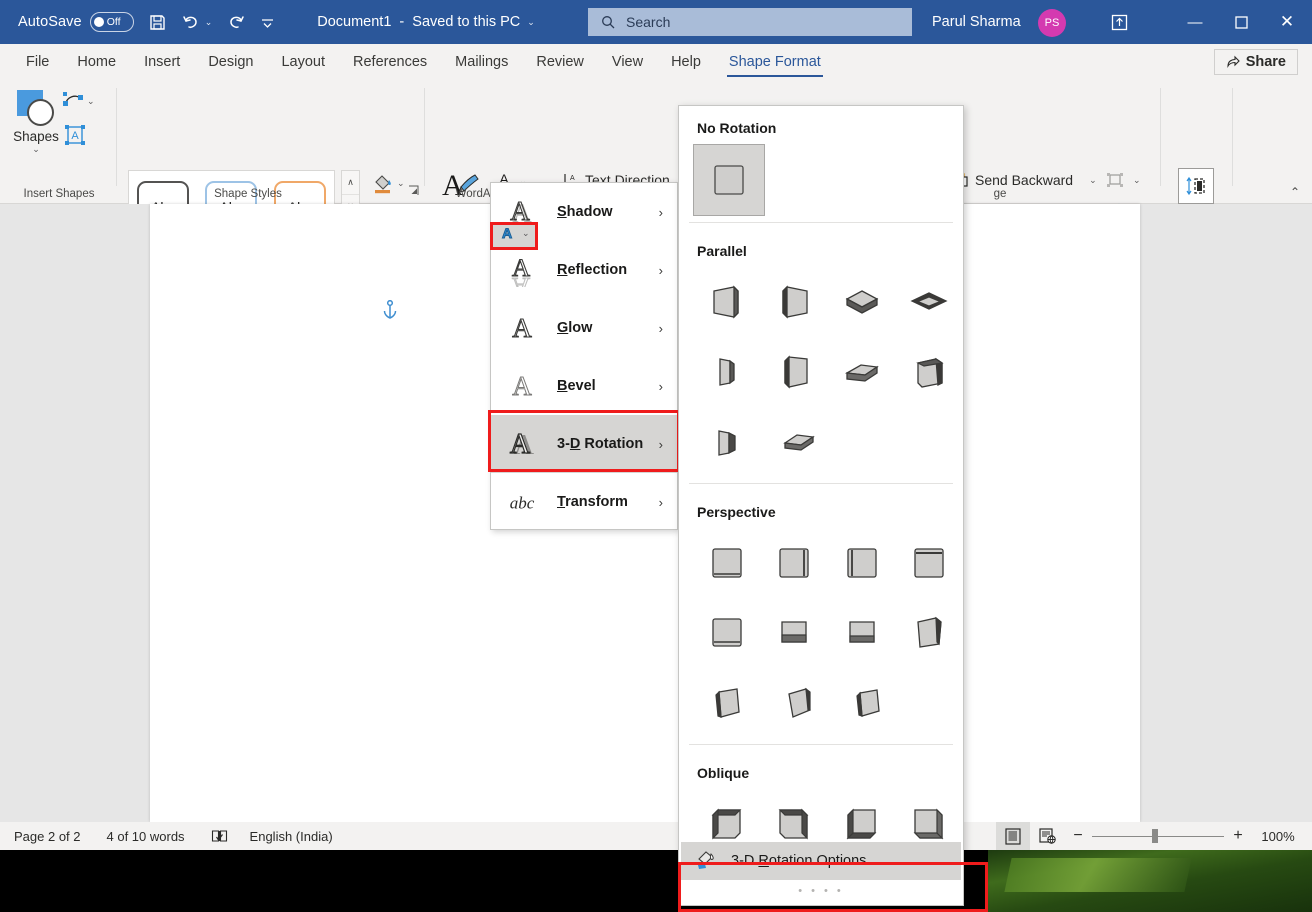 Image resolution: width=1312 pixels, height=912 pixels. What do you see at coordinates (795, 302) in the screenshot?
I see `rotation-preset-isometric-right-up` at bounding box center [795, 302].